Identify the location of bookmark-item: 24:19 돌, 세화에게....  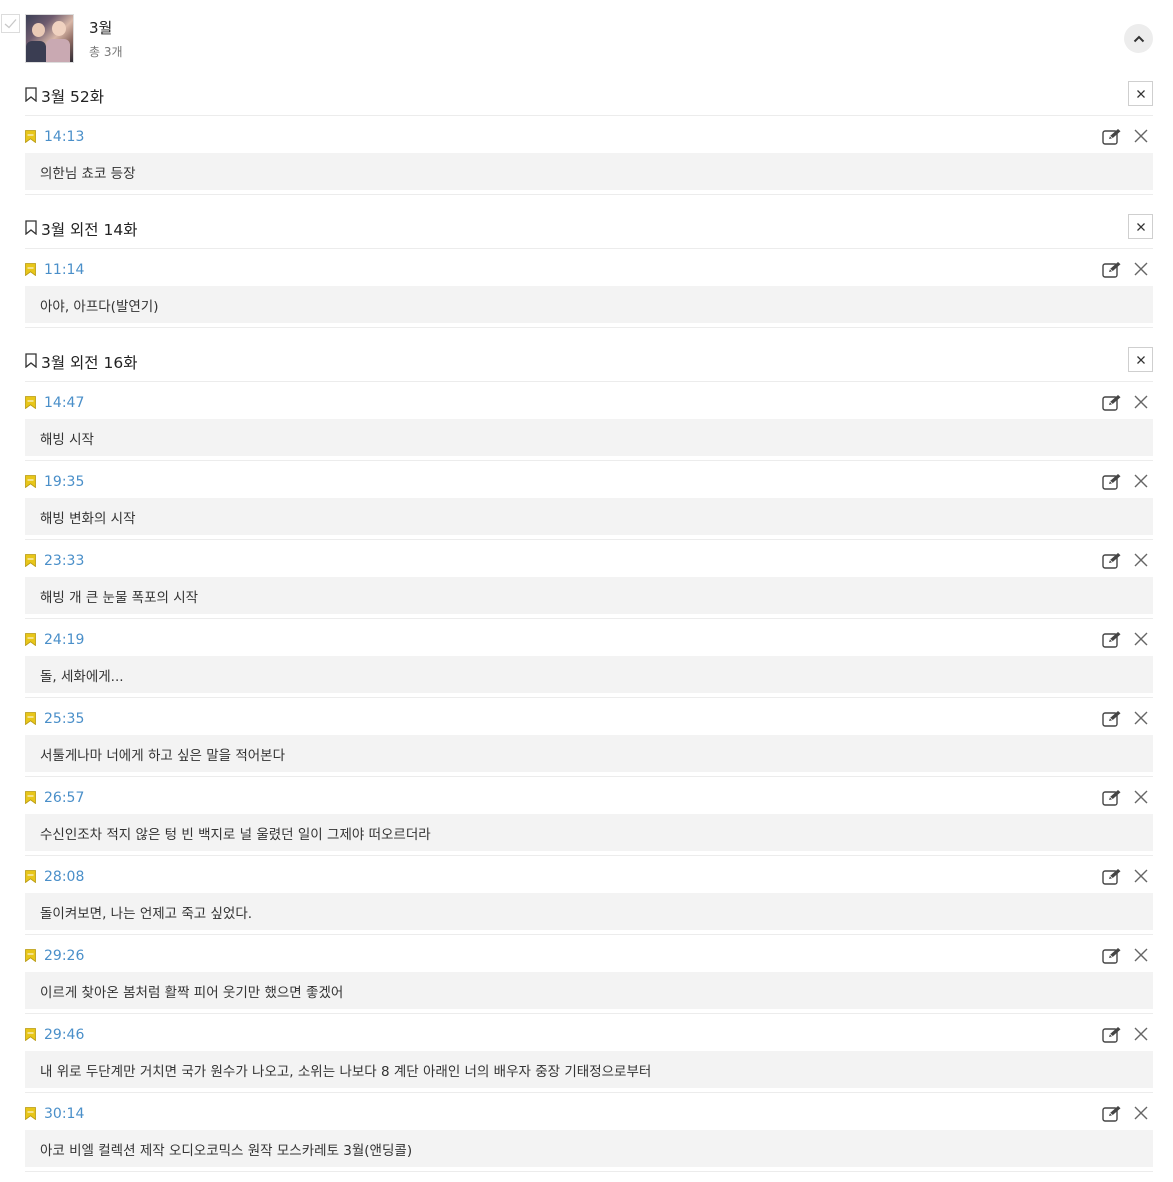
(589, 658).